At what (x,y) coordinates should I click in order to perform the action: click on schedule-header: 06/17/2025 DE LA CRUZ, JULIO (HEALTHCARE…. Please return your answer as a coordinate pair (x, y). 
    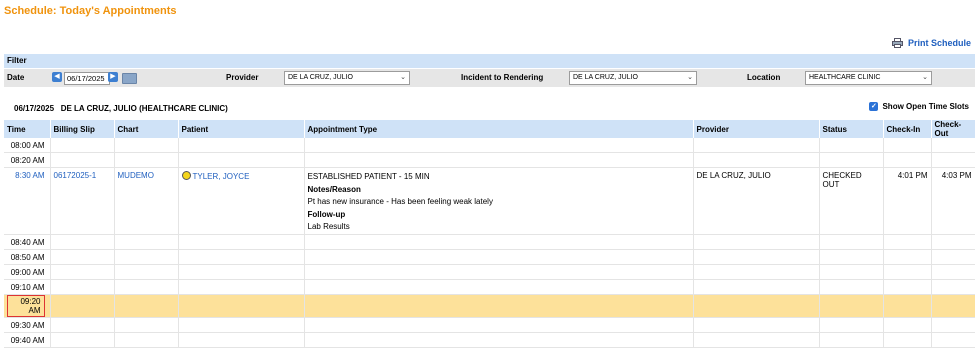
    Looking at the image, I should click on (121, 108).